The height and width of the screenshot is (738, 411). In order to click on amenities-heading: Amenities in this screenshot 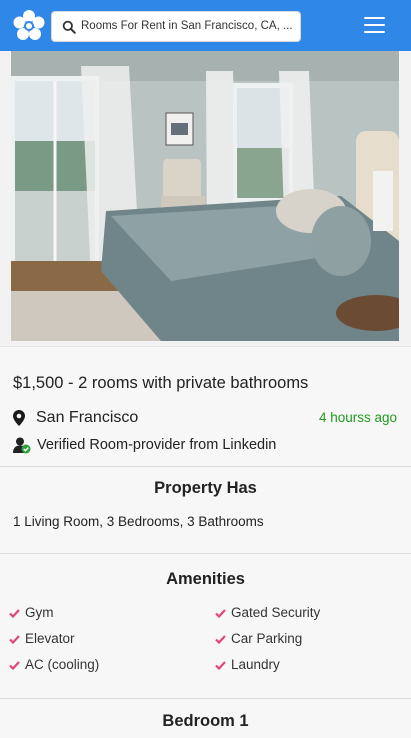, I will do `click(205, 579)`.